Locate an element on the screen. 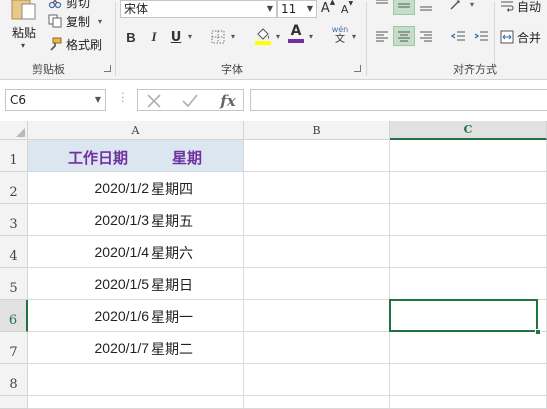 Image resolution: width=547 pixels, height=409 pixels. cell-c5 is located at coordinates (468, 284).